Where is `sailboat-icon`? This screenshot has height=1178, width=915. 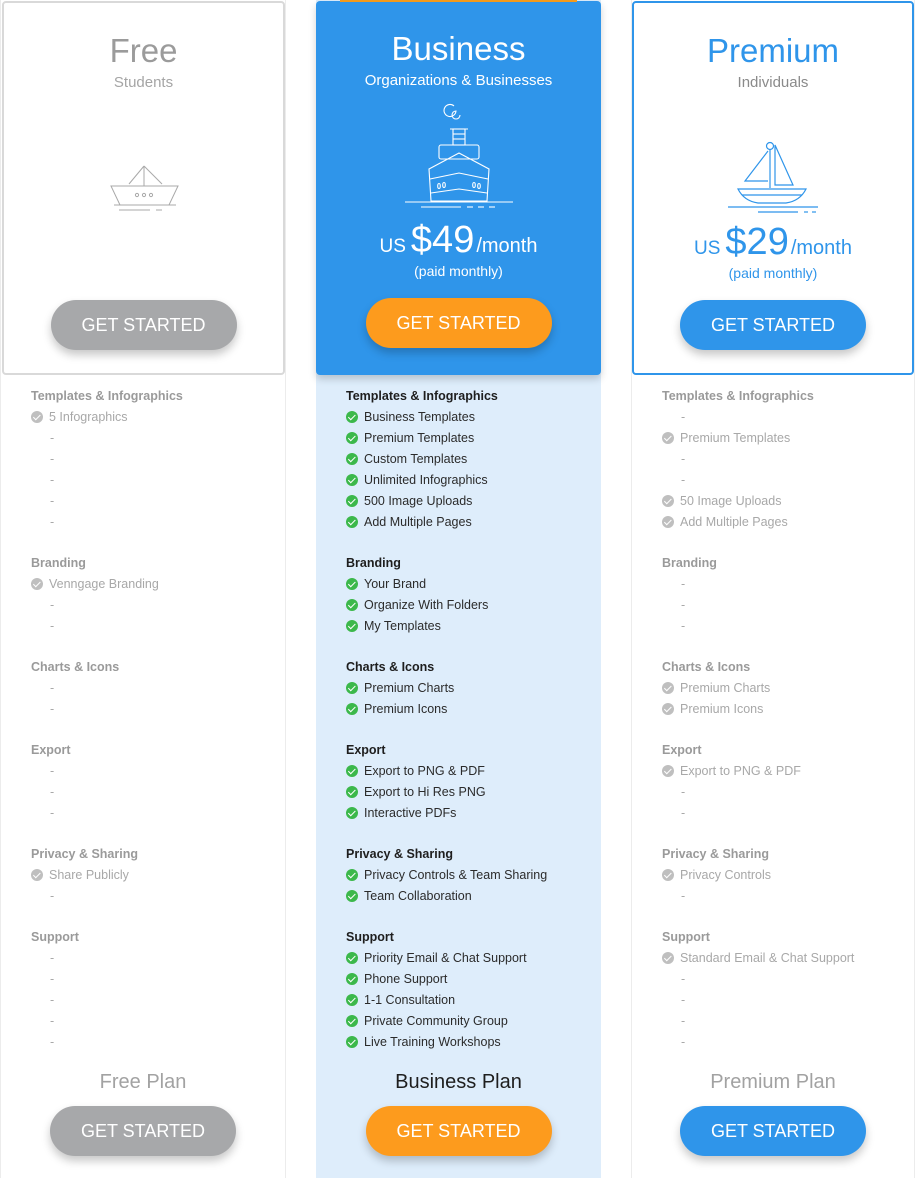
sailboat-icon is located at coordinates (773, 177).